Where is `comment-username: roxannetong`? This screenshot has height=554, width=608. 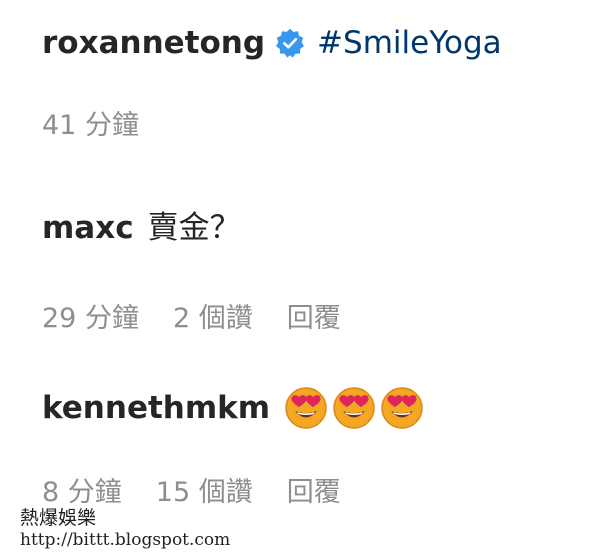 comment-username: roxannetong is located at coordinates (153, 43).